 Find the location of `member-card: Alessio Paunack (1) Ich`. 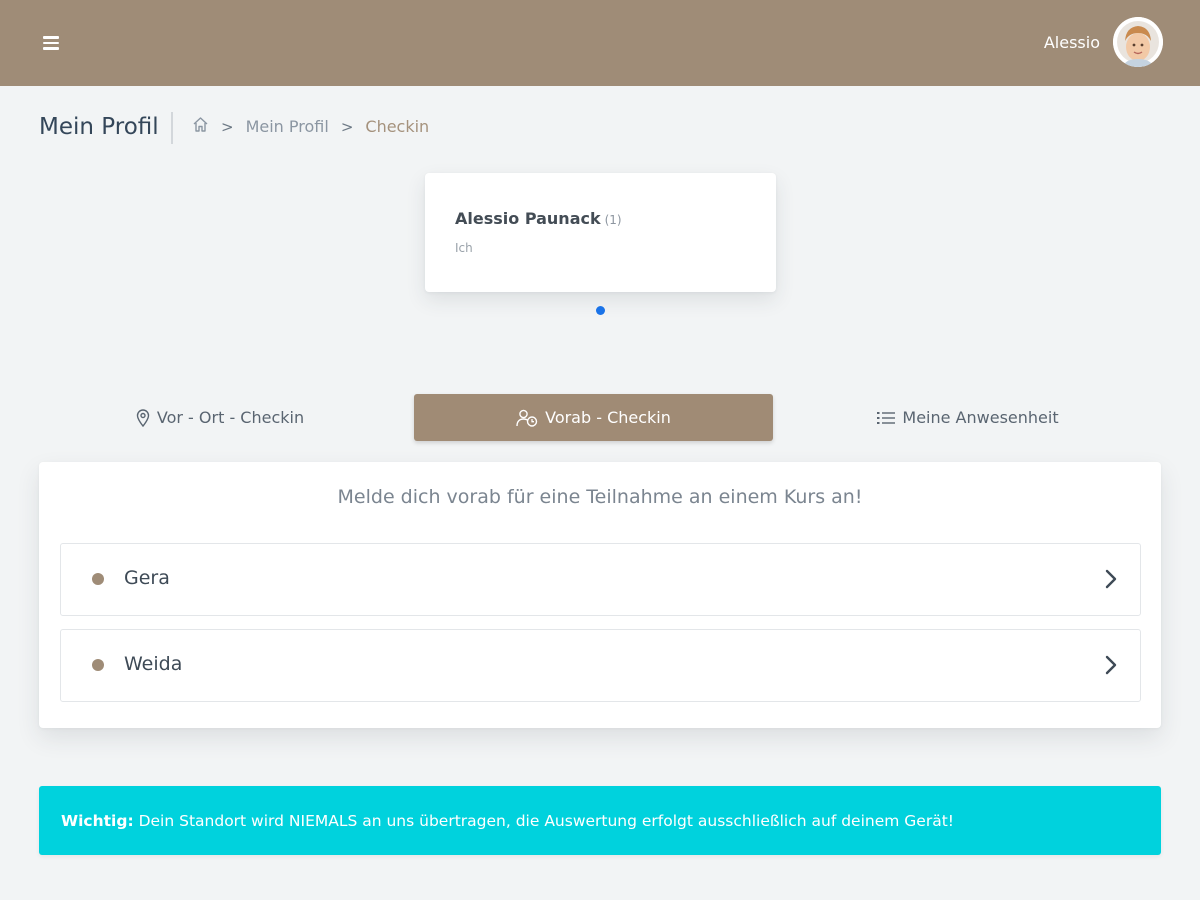

member-card: Alessio Paunack (1) Ich is located at coordinates (600, 232).